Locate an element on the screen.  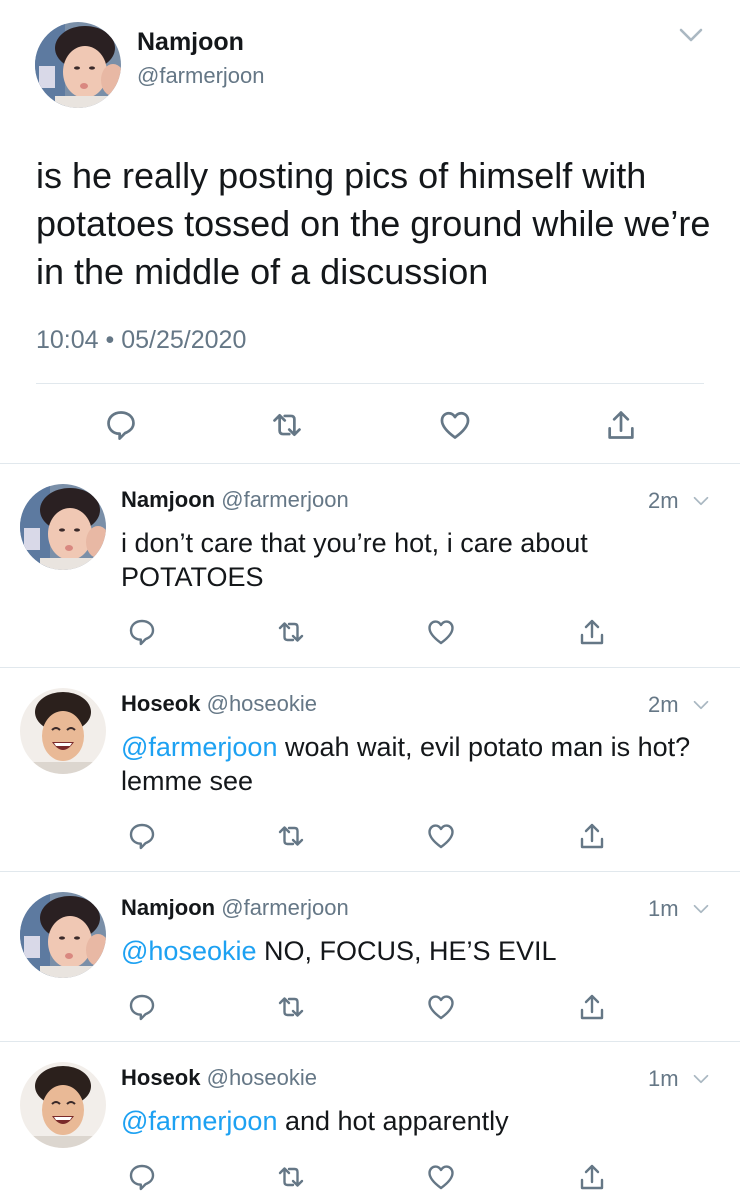
tweet-time: 10:04 is located at coordinates (67, 340).